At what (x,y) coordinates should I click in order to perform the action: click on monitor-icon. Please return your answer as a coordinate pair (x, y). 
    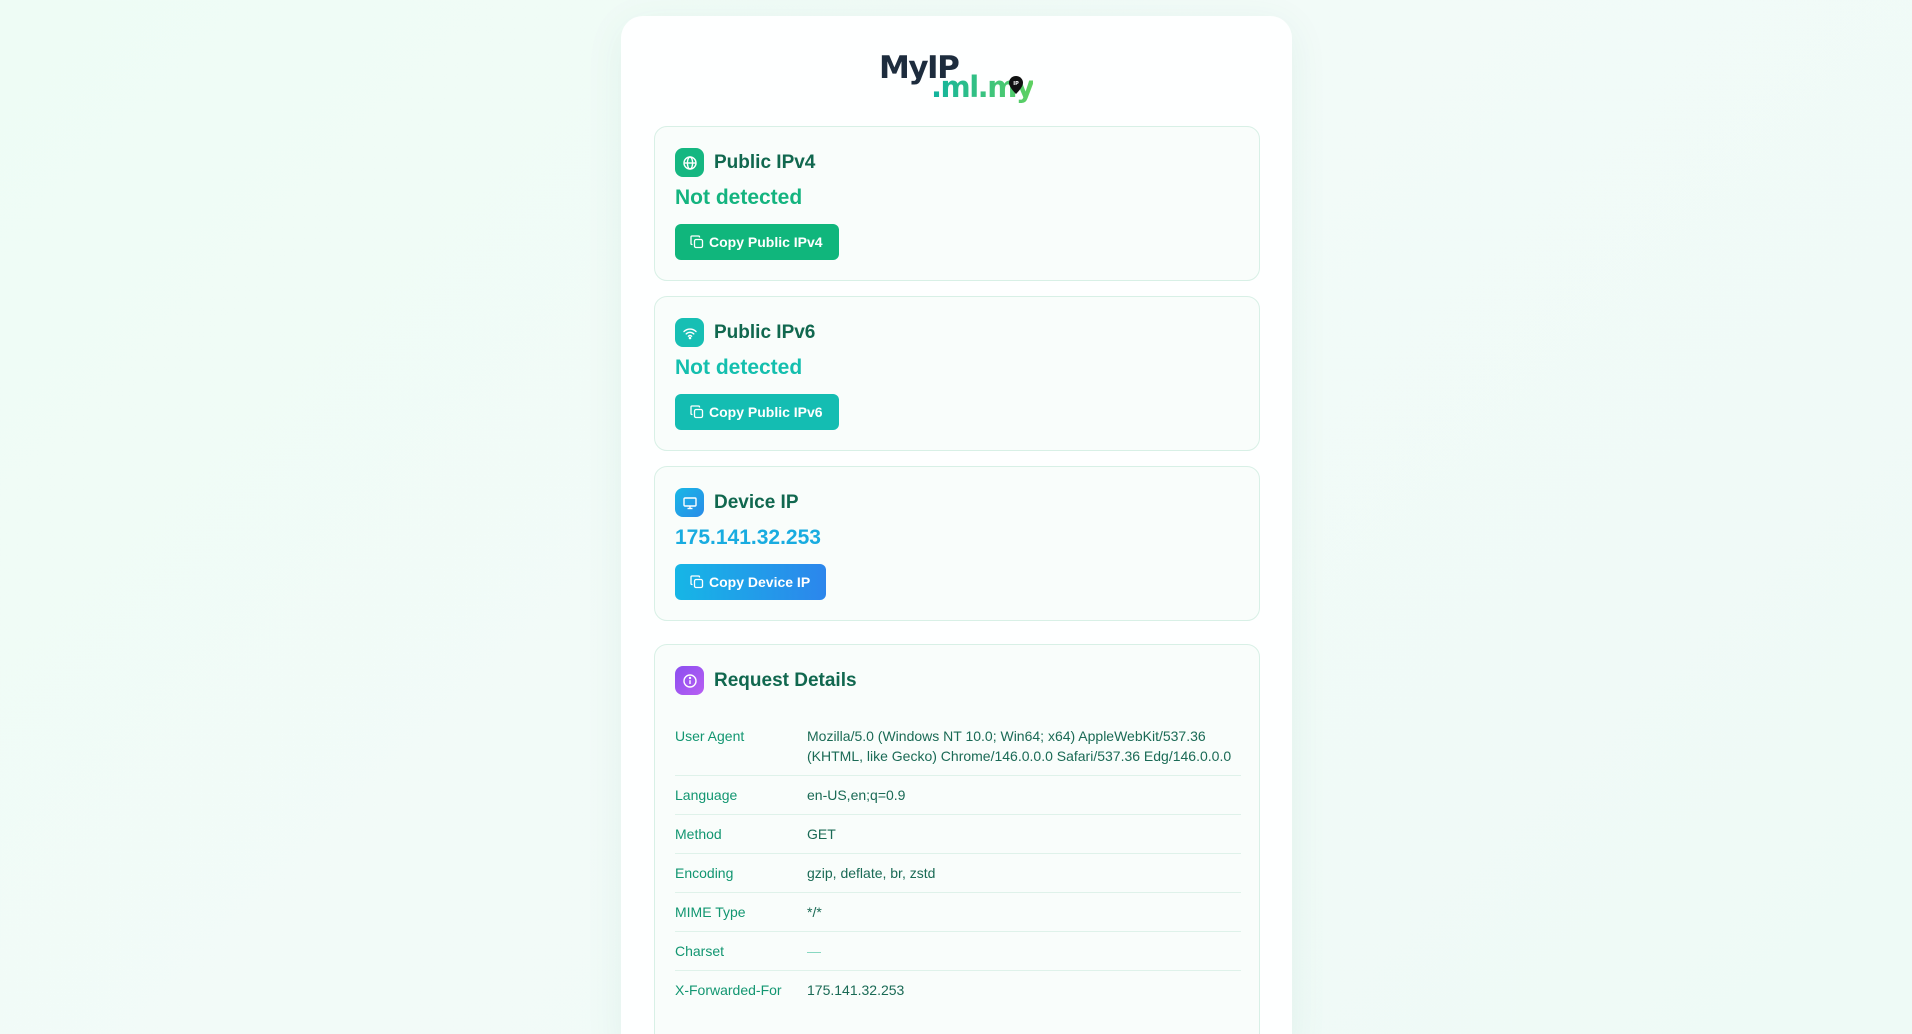
    Looking at the image, I should click on (689, 502).